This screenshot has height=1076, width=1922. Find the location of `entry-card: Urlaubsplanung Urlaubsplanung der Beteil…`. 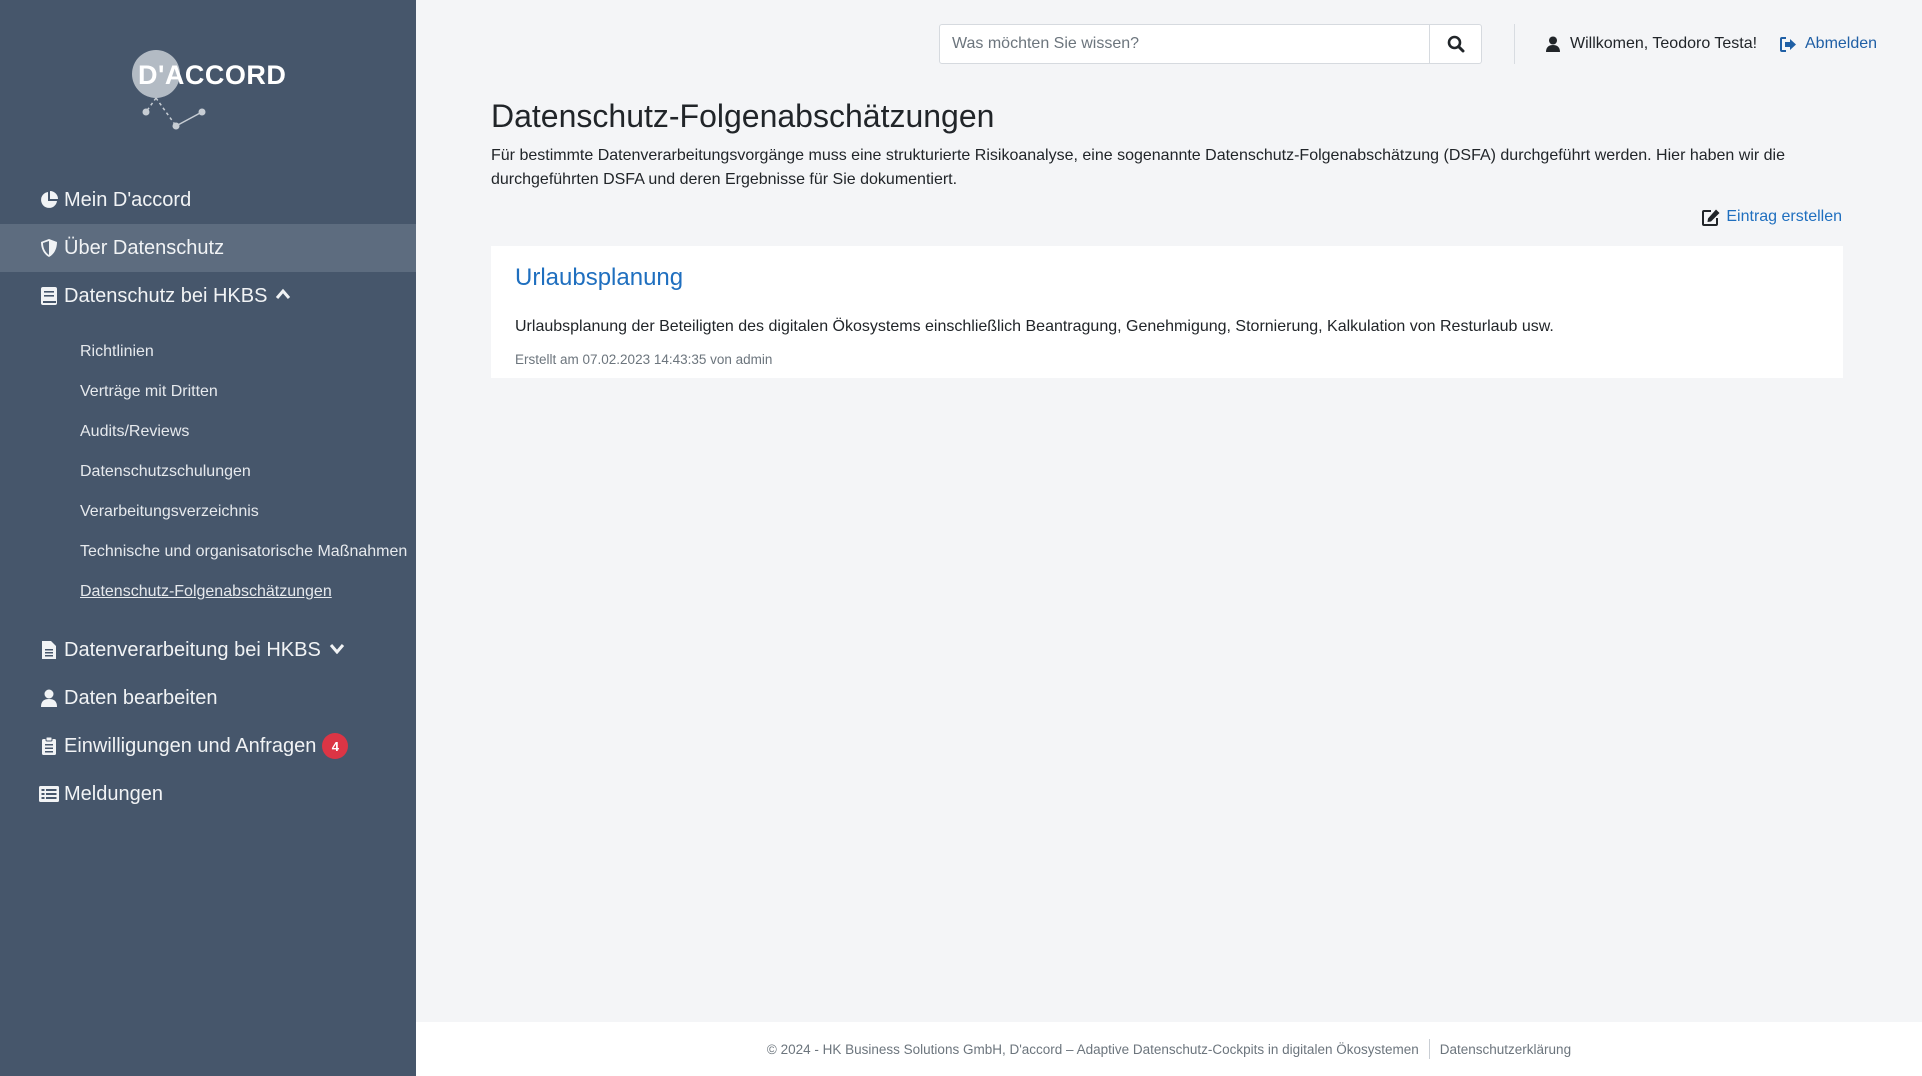

entry-card: Urlaubsplanung Urlaubsplanung der Beteil… is located at coordinates (1167, 312).